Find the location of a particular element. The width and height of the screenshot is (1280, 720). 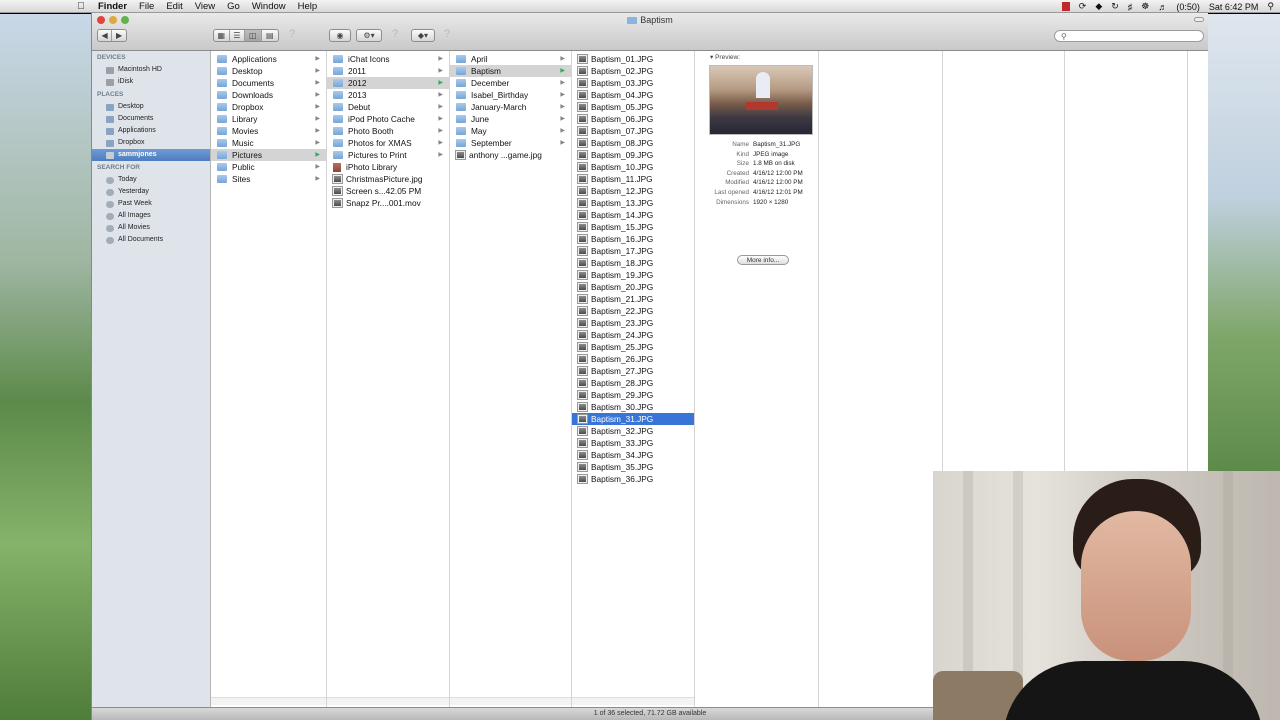

time-machine-icon: ↻ is located at coordinates (1115, 6).